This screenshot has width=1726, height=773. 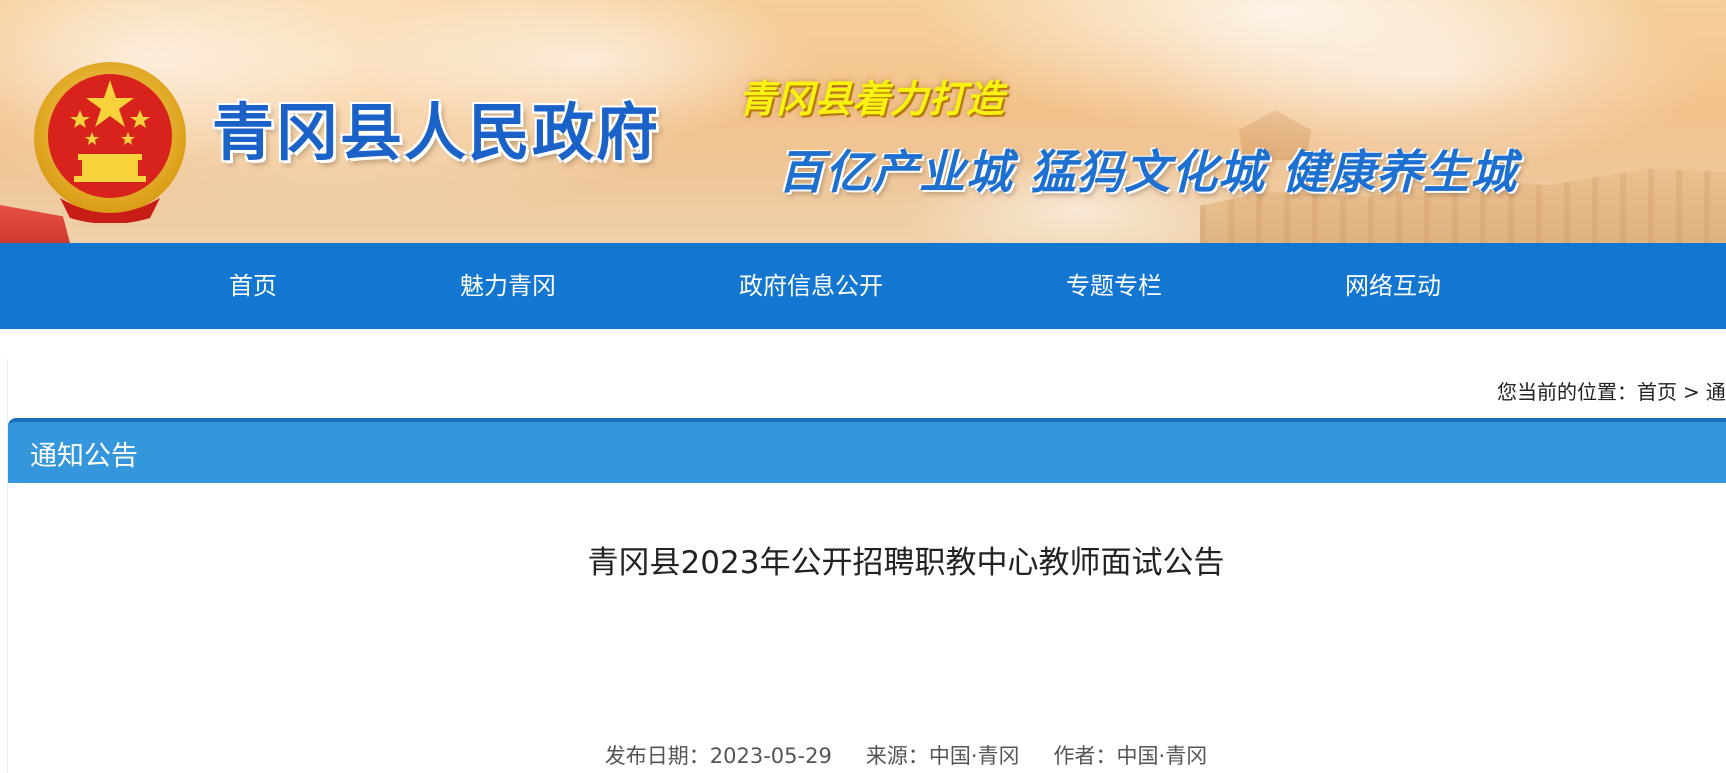 I want to click on article-title: 青冈县2023年公开招聘职教中心教师面试公告, so click(x=906, y=563).